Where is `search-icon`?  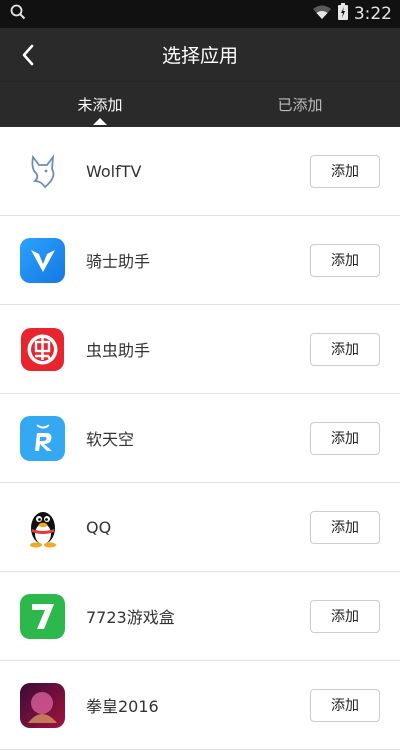
search-icon is located at coordinates (18, 14).